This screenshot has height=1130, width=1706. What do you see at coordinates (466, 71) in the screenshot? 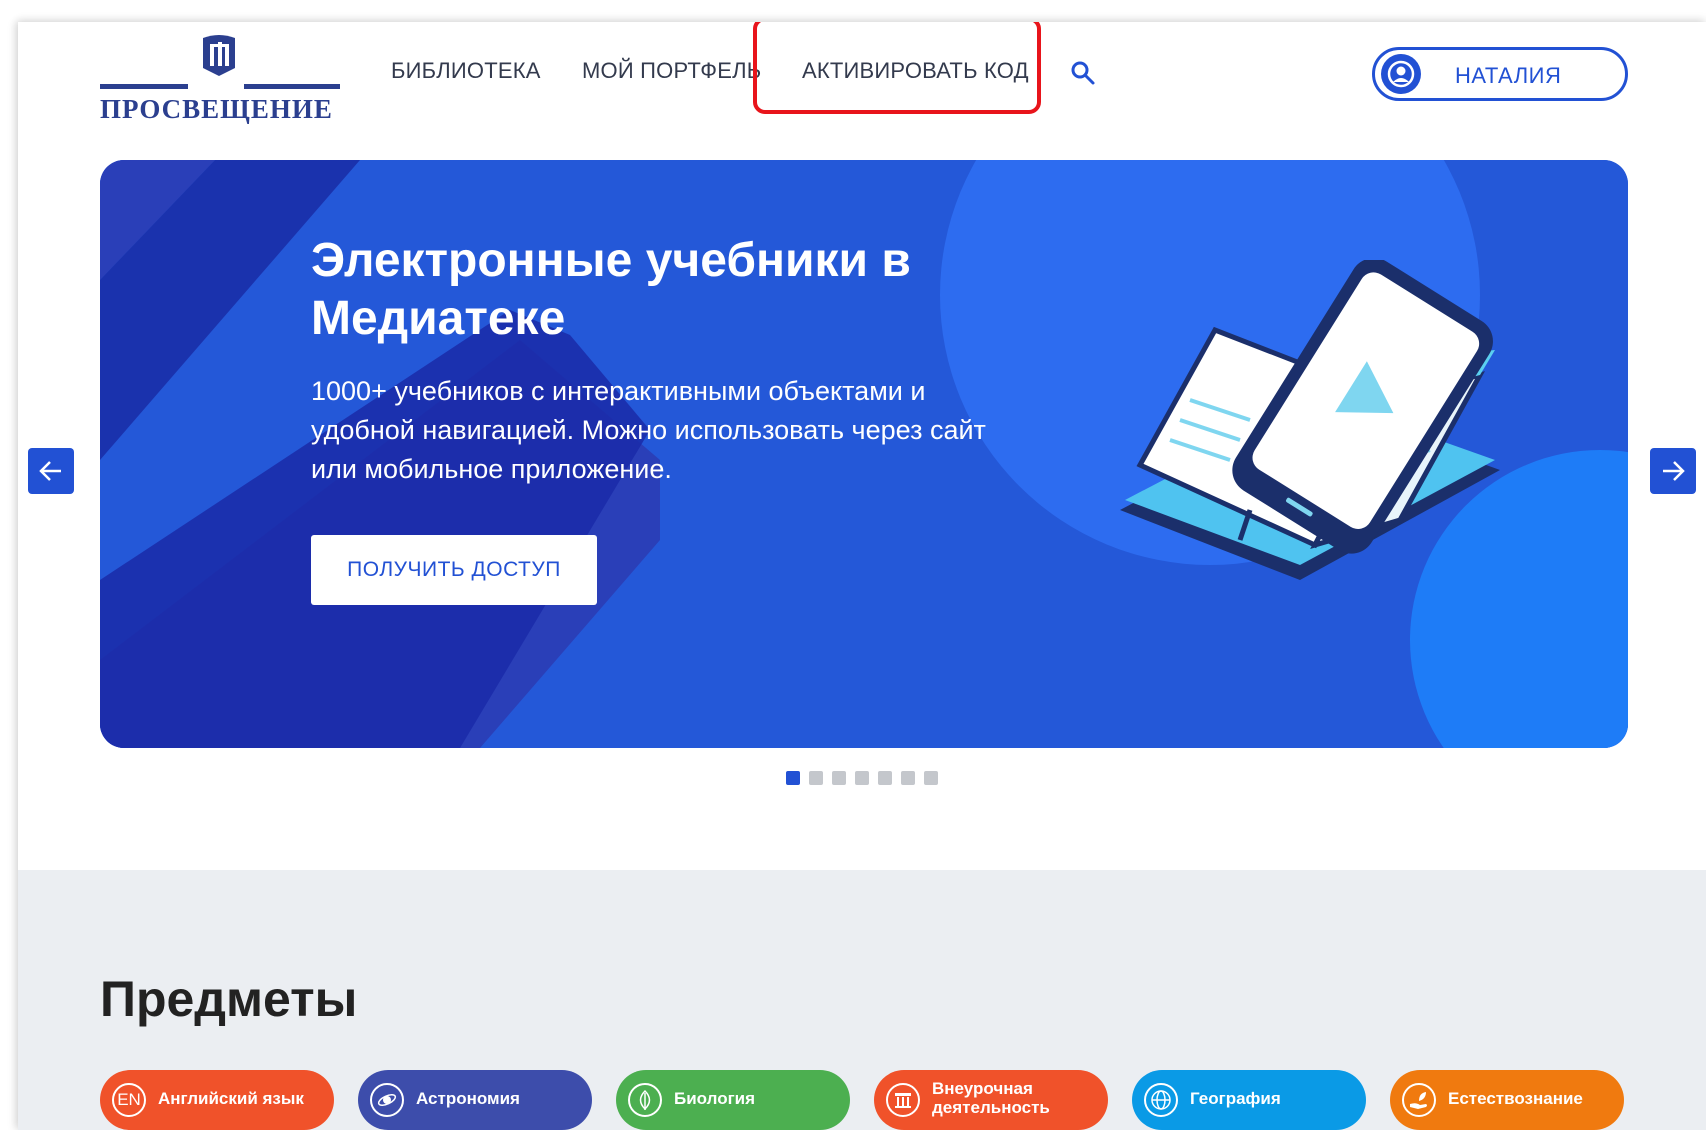
I see `nav-library: БИБЛИОТЕКА` at bounding box center [466, 71].